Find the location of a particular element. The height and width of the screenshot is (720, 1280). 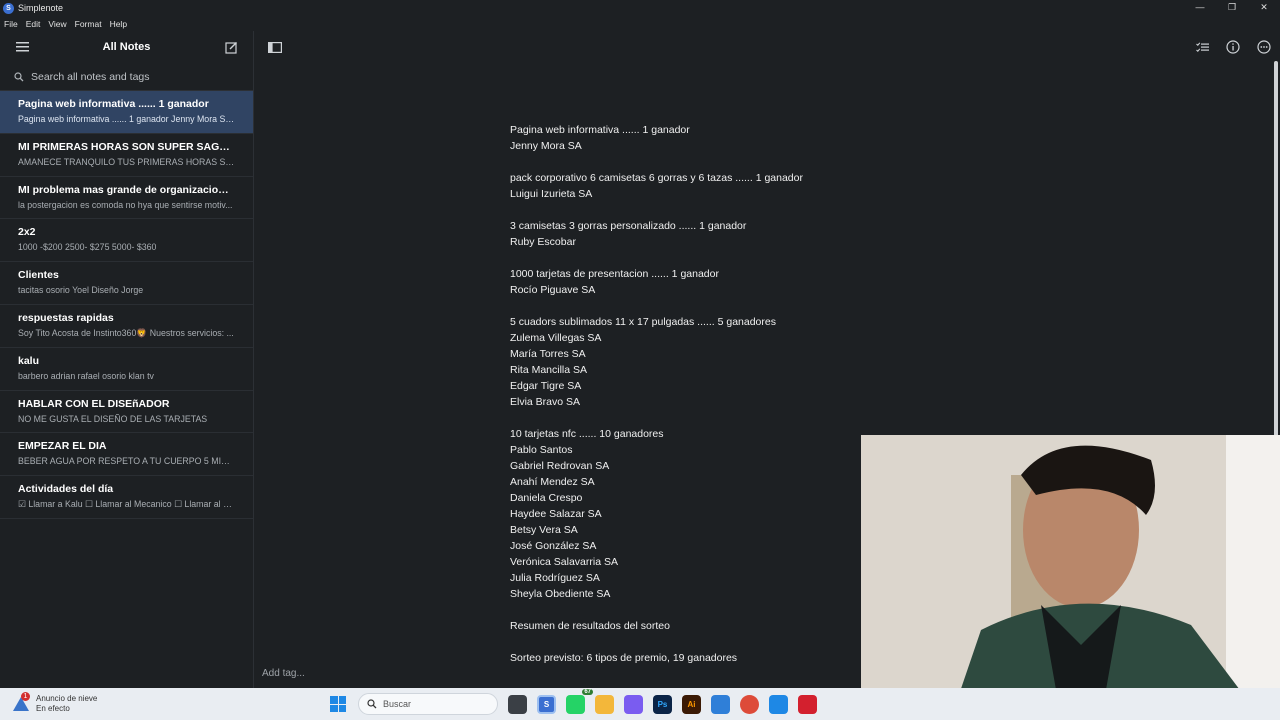

note-title: MI PRIMERAS HORAS SON SUPER SAGRADAS is located at coordinates (126, 146).